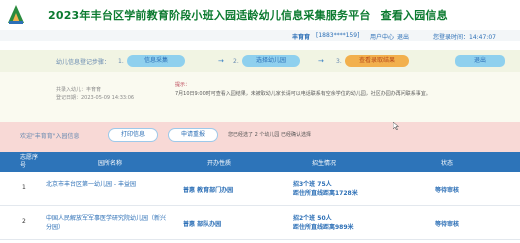 This screenshot has height=243, width=520. Describe the element at coordinates (323, 227) in the screenshot. I see `recruit-distance: 距住所直线距离989米` at that location.